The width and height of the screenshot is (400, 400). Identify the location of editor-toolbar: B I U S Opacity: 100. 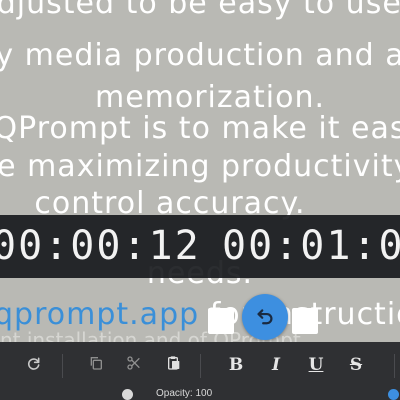
(200, 371).